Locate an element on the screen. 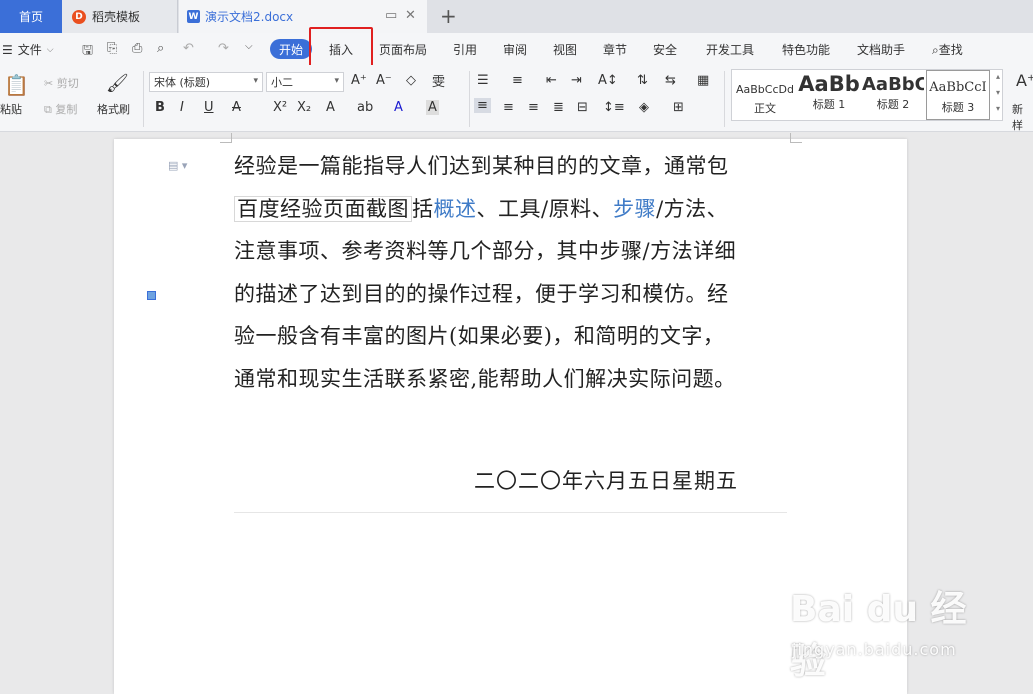  font-size-select: 小二 ▾ is located at coordinates (305, 82).